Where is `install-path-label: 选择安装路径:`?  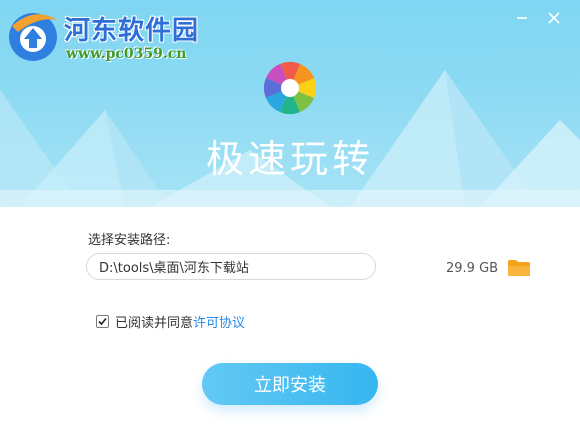
install-path-label: 选择安装路径: is located at coordinates (129, 240).